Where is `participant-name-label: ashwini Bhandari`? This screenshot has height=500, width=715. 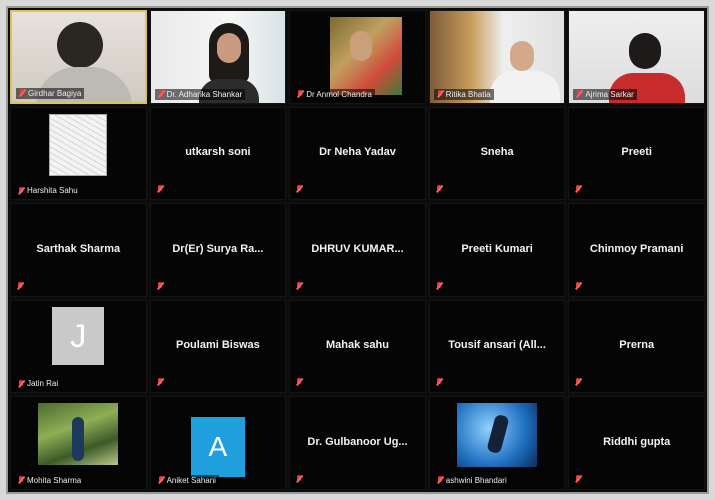 participant-name-label: ashwini Bhandari is located at coordinates (471, 480).